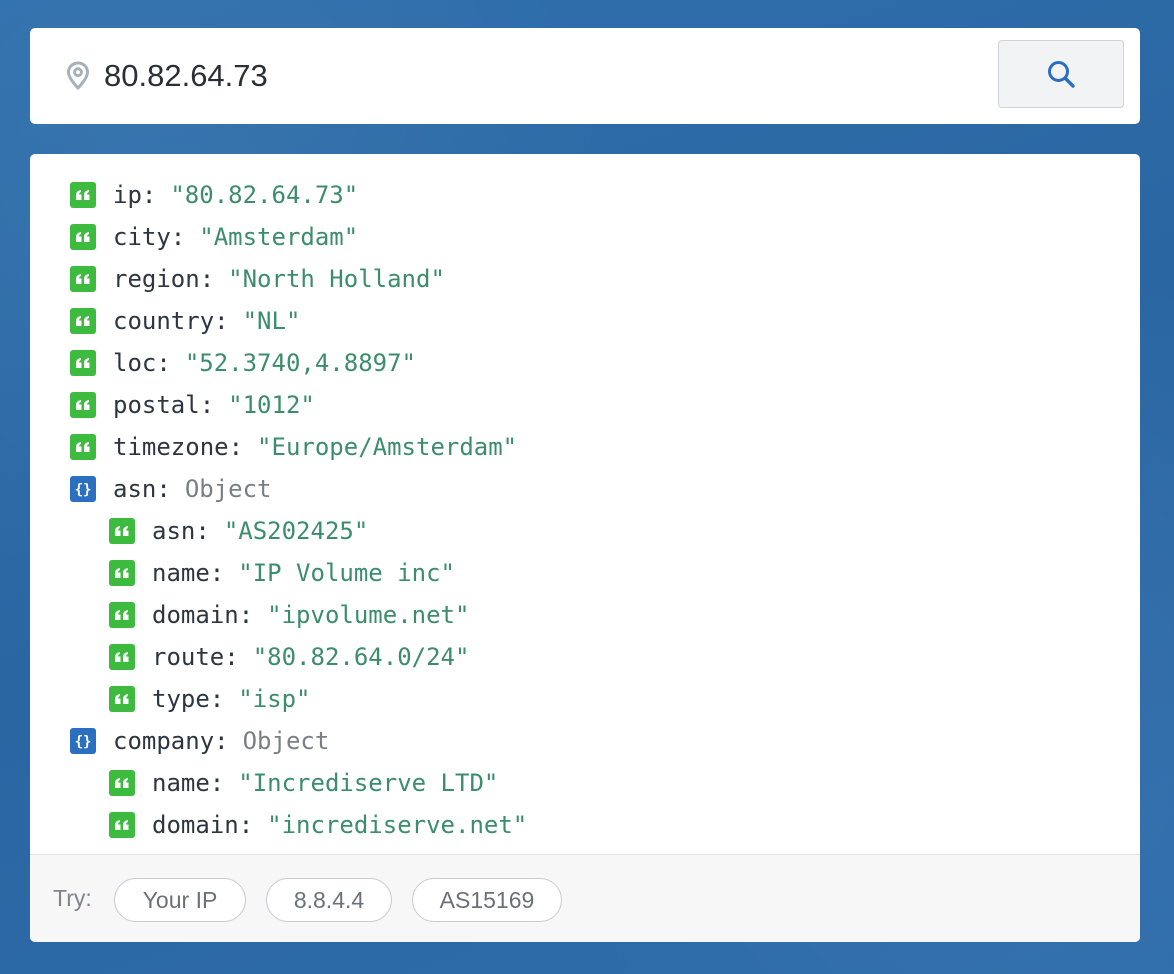 Image resolution: width=1174 pixels, height=974 pixels. Describe the element at coordinates (336, 279) in the screenshot. I see `field-value: "North Holland"` at that location.